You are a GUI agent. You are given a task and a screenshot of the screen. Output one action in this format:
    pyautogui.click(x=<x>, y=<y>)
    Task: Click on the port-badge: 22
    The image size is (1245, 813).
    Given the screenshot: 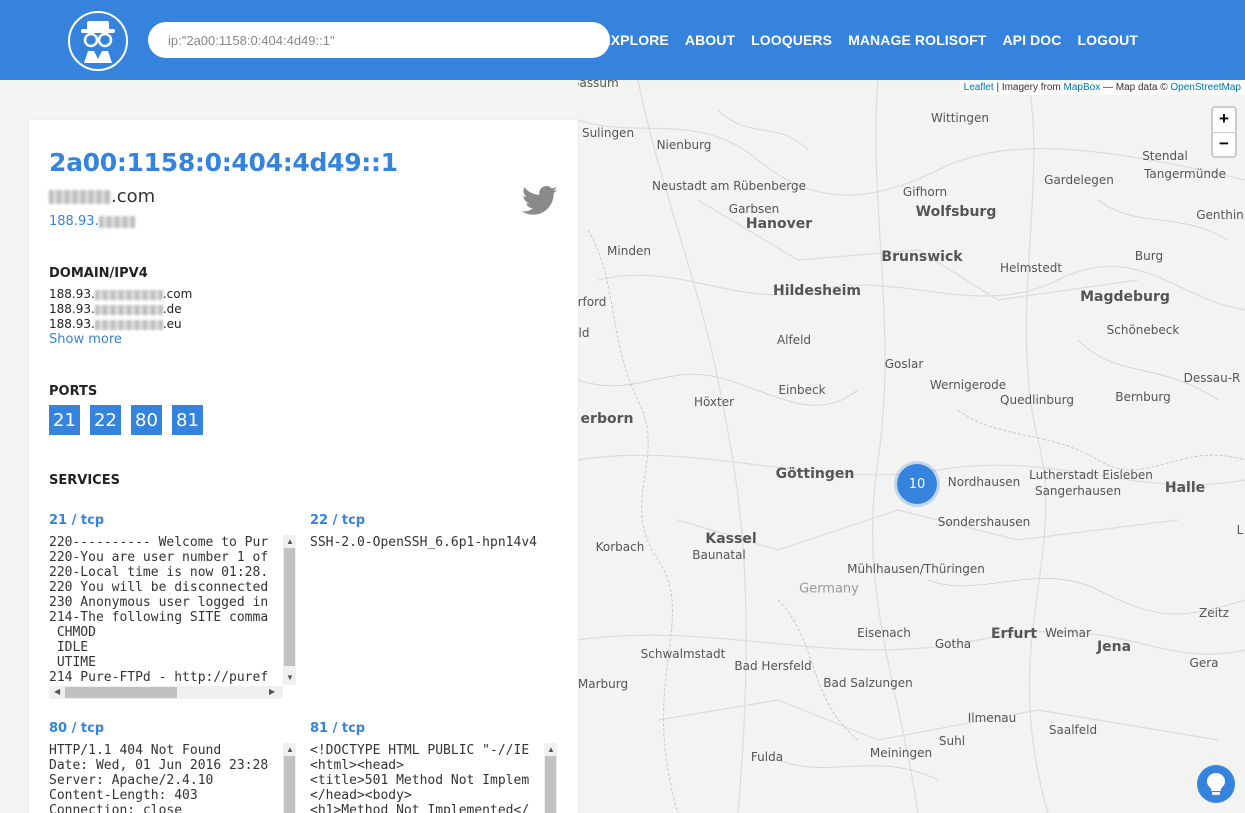 What is the action you would take?
    pyautogui.click(x=105, y=420)
    